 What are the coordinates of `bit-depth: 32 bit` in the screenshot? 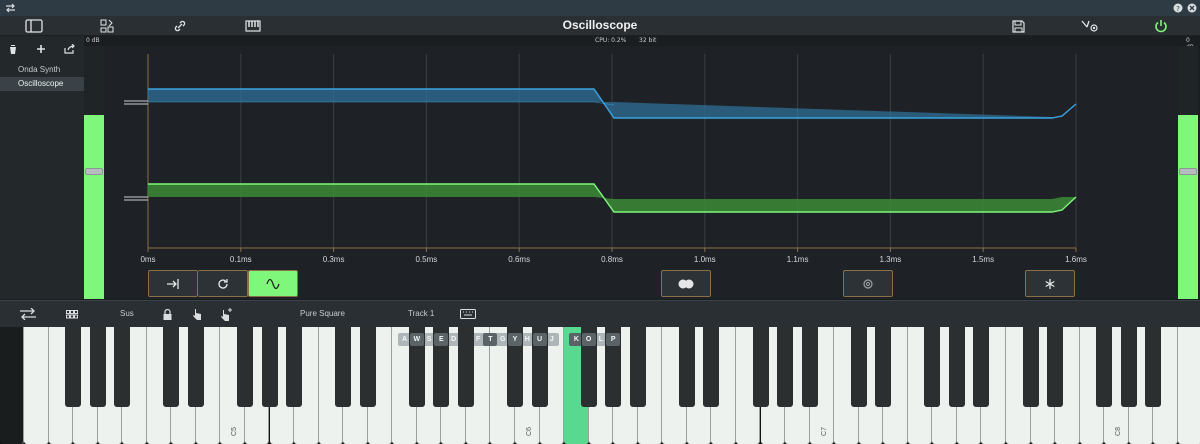 It's located at (648, 40).